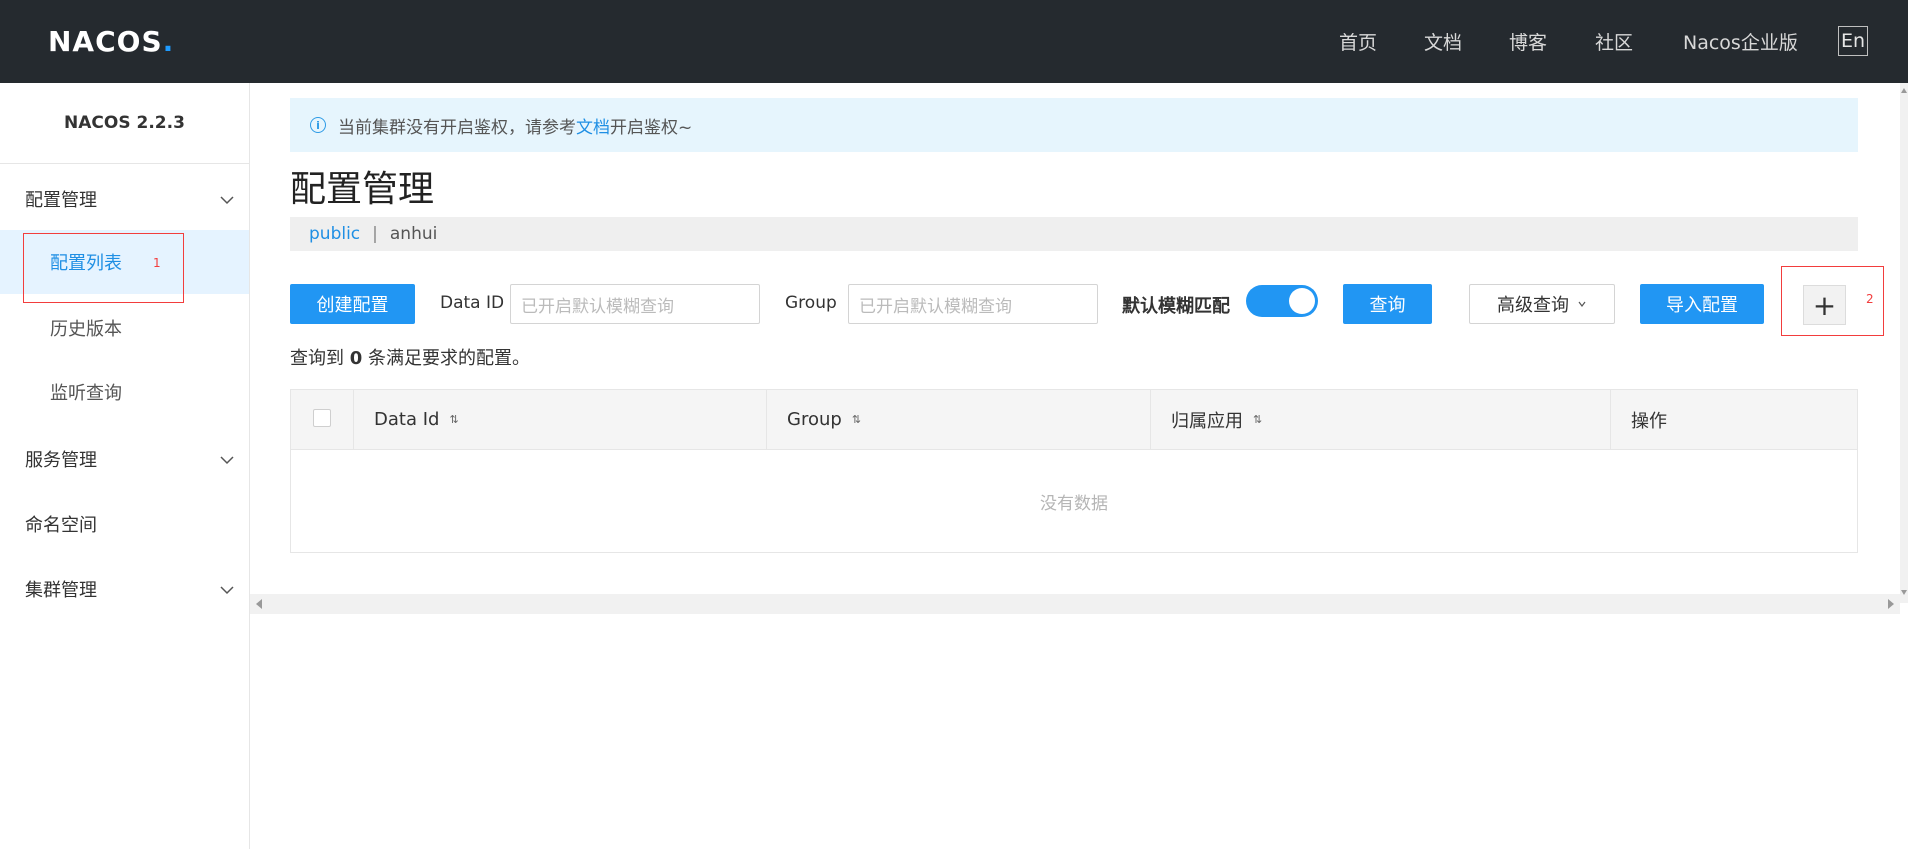 The height and width of the screenshot is (849, 1908). I want to click on column-group: Group ⇅, so click(959, 419).